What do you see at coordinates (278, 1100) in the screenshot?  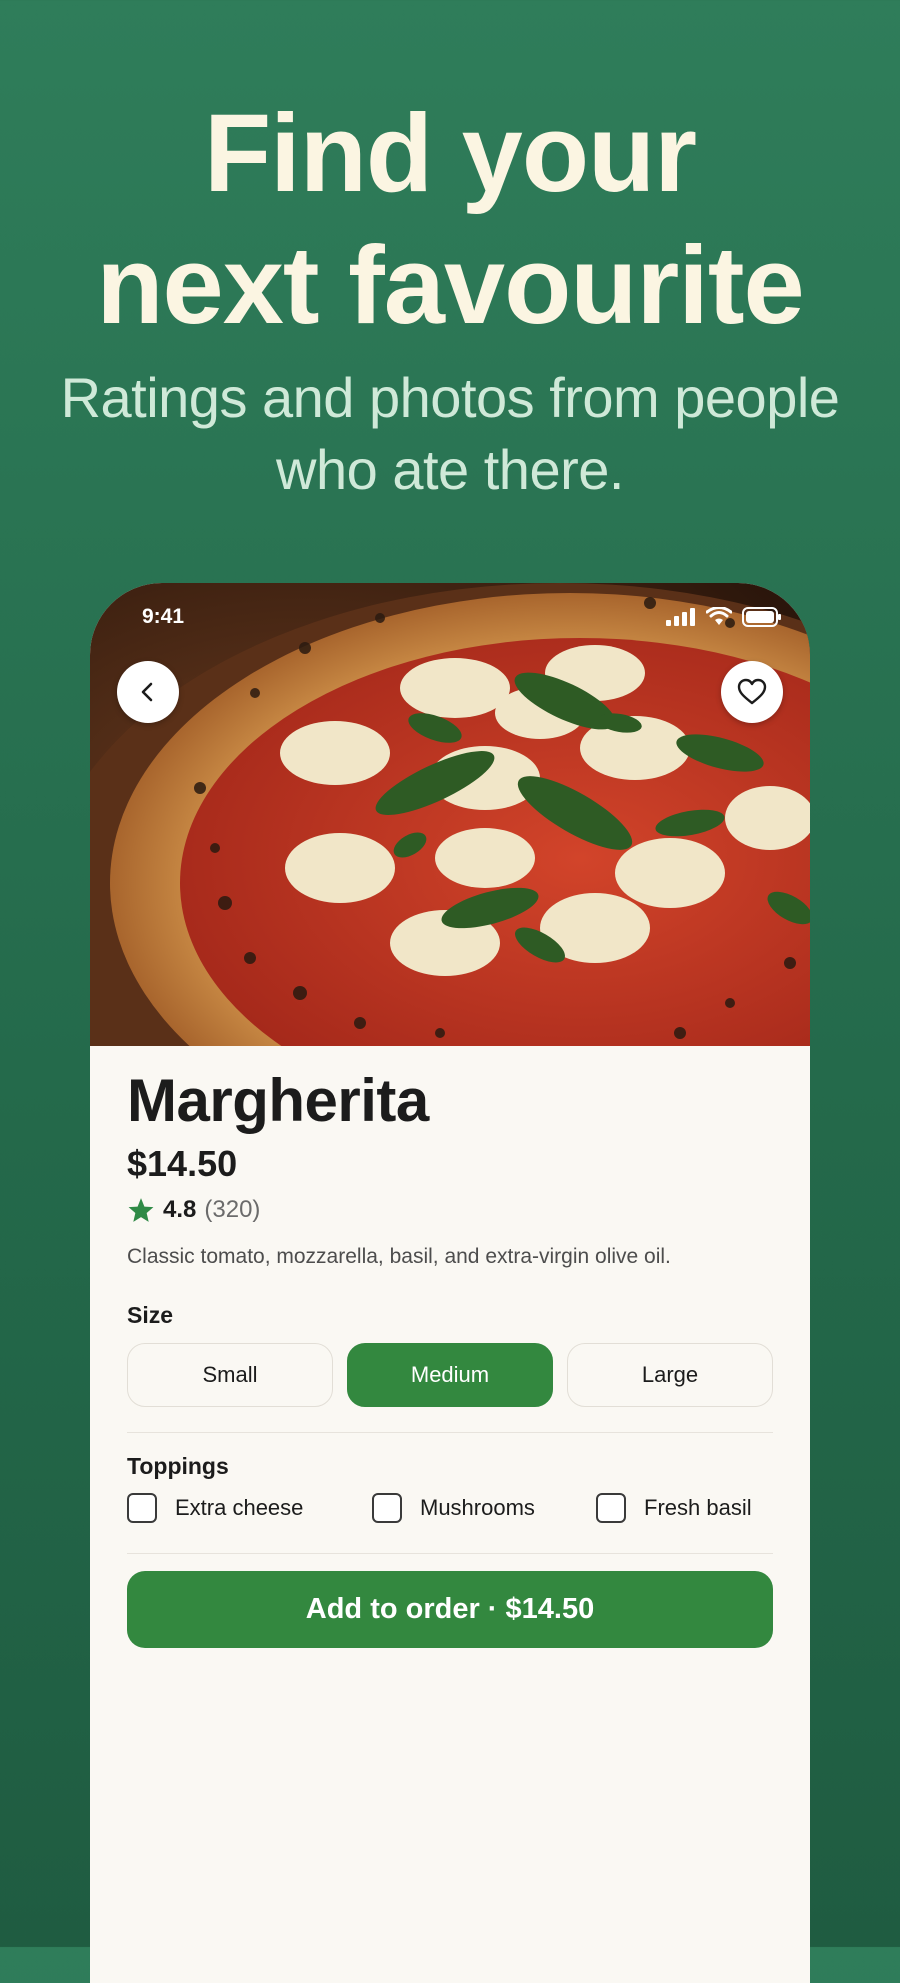 I see `product-name: Margherita` at bounding box center [278, 1100].